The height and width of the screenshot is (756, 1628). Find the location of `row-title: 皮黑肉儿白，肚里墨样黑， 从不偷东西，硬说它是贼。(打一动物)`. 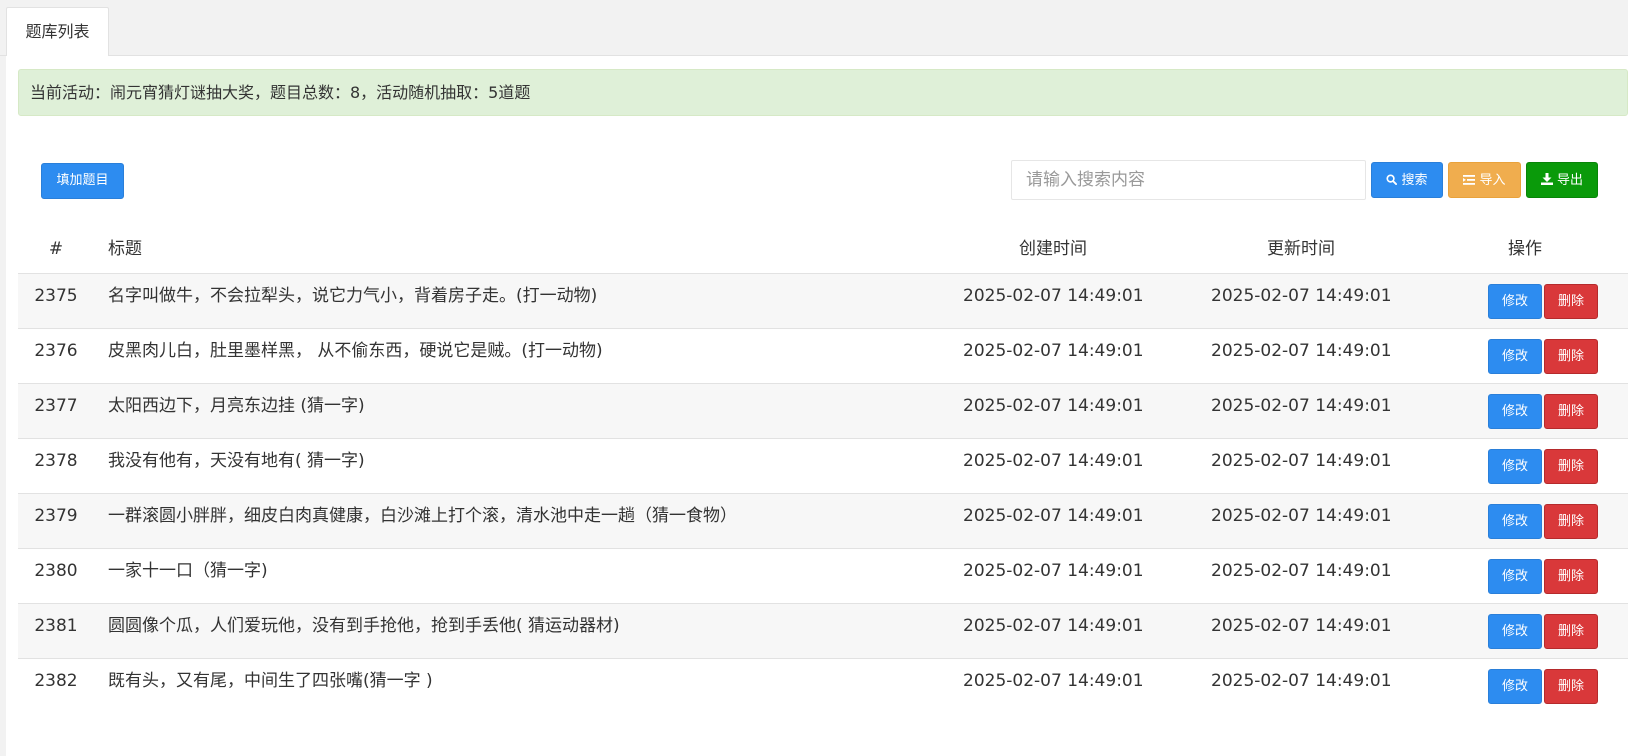

row-title: 皮黑肉儿白，肚里墨样黑， 从不偷东西，硬说它是贼。(打一动物) is located at coordinates (355, 351).